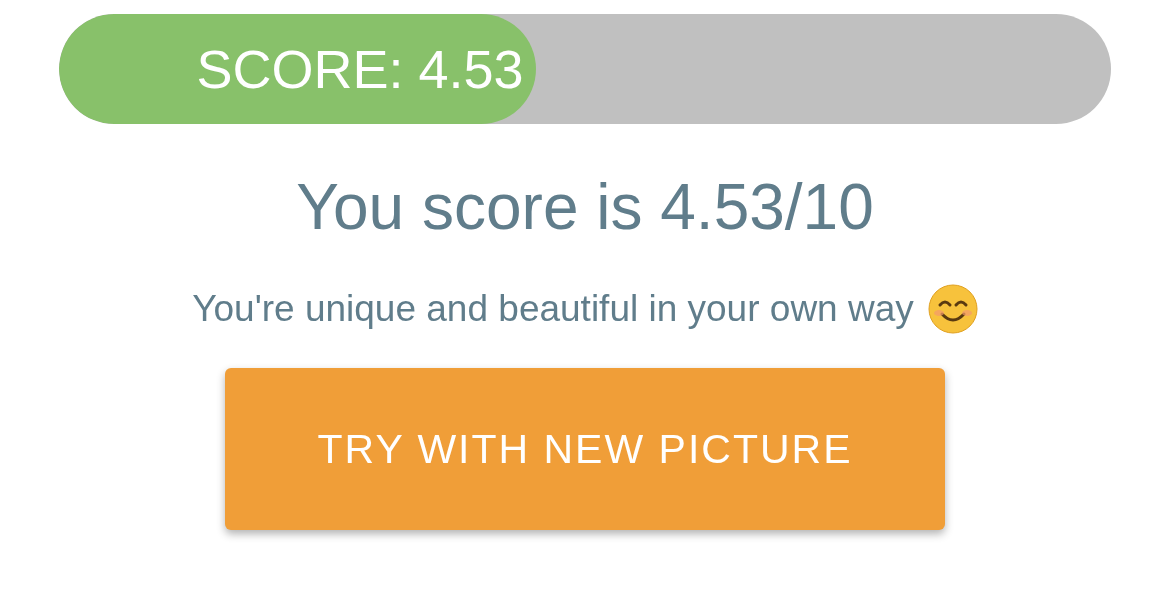 This screenshot has width=1170, height=590. What do you see at coordinates (553, 309) in the screenshot?
I see `score-message: You're unique and beautiful in your own way` at bounding box center [553, 309].